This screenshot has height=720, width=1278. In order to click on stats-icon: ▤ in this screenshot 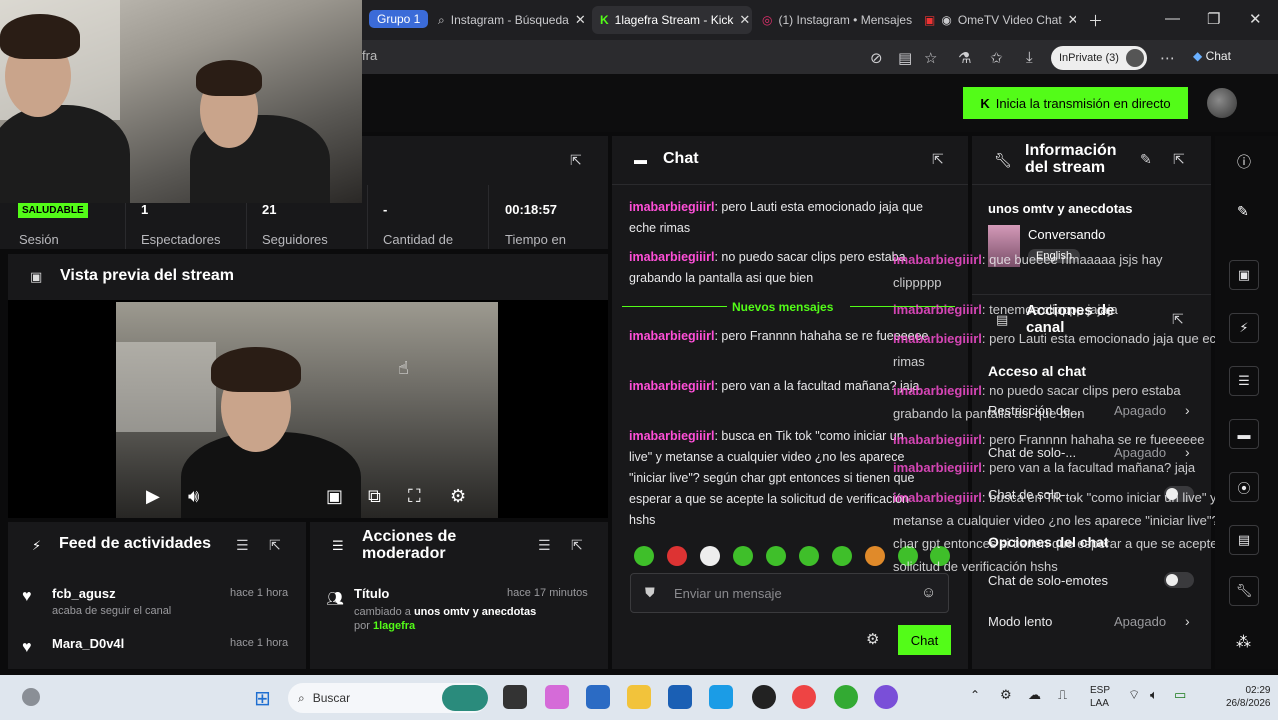, I will do `click(1244, 540)`.